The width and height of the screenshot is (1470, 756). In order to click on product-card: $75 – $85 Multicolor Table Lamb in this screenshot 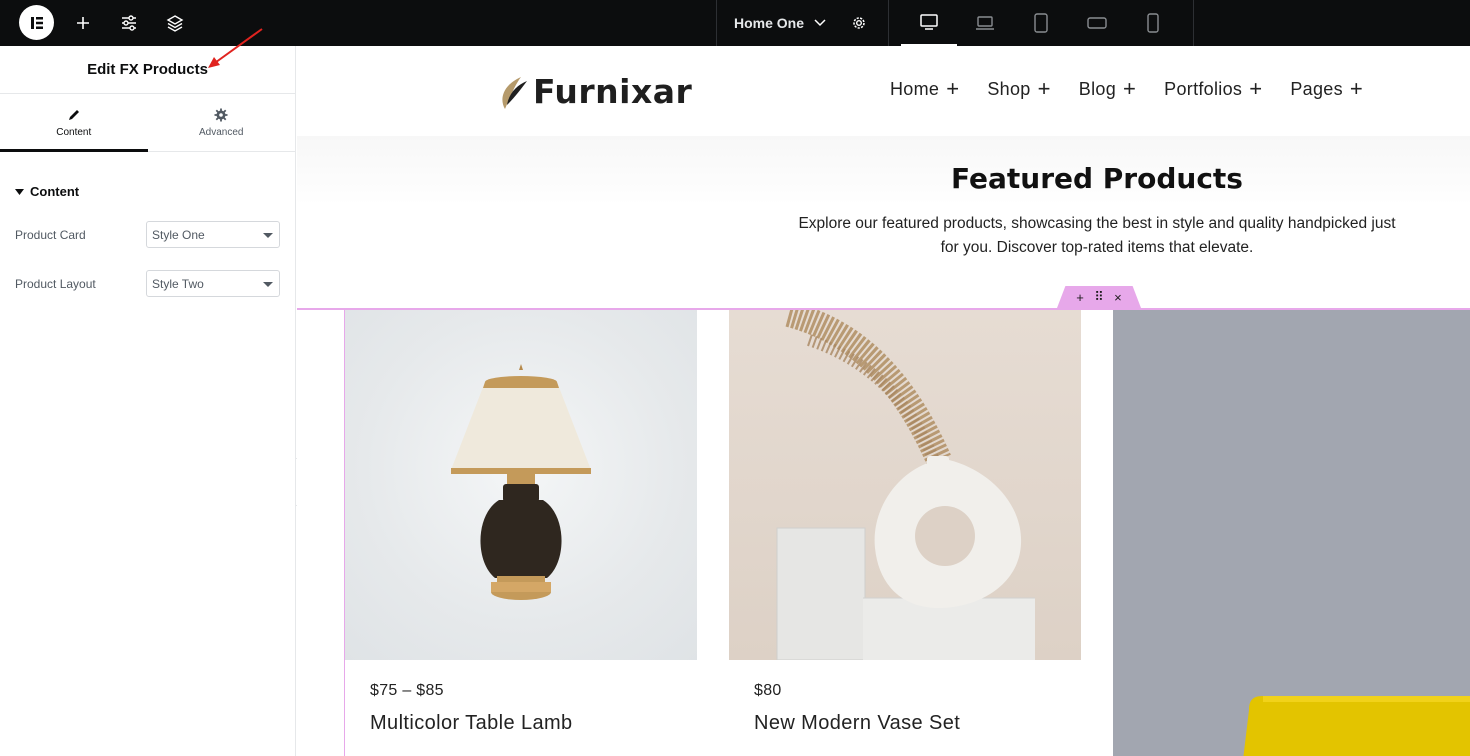, I will do `click(521, 522)`.